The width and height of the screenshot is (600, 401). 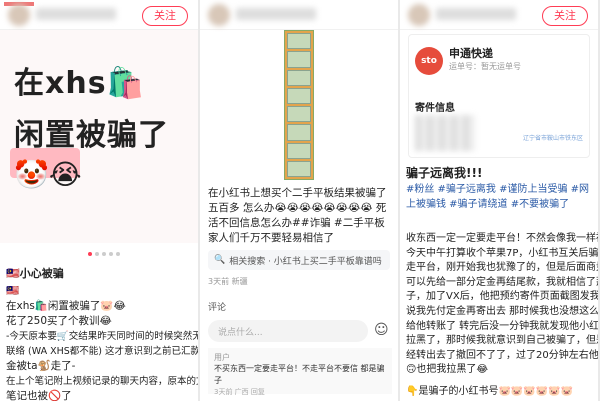 What do you see at coordinates (299, 105) in the screenshot?
I see `chat-screenshot-image` at bounding box center [299, 105].